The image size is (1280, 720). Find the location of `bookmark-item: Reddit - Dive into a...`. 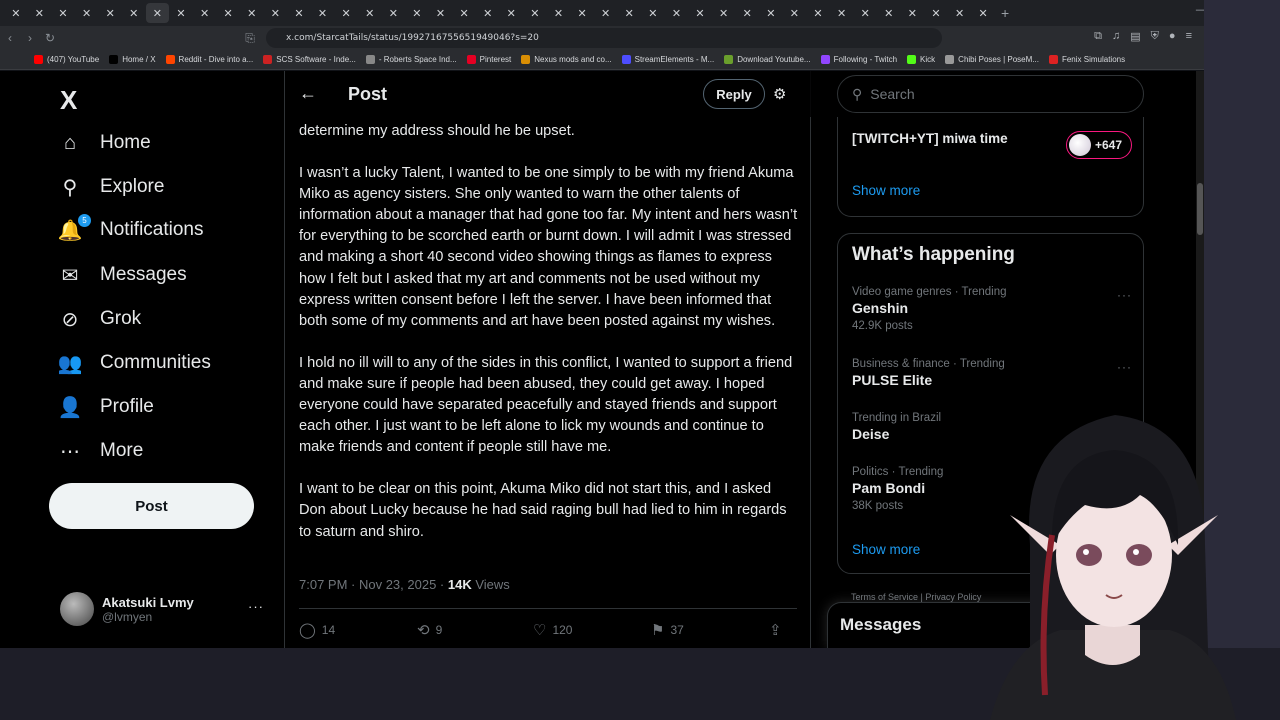

bookmark-item: Reddit - Dive into a... is located at coordinates (209, 59).